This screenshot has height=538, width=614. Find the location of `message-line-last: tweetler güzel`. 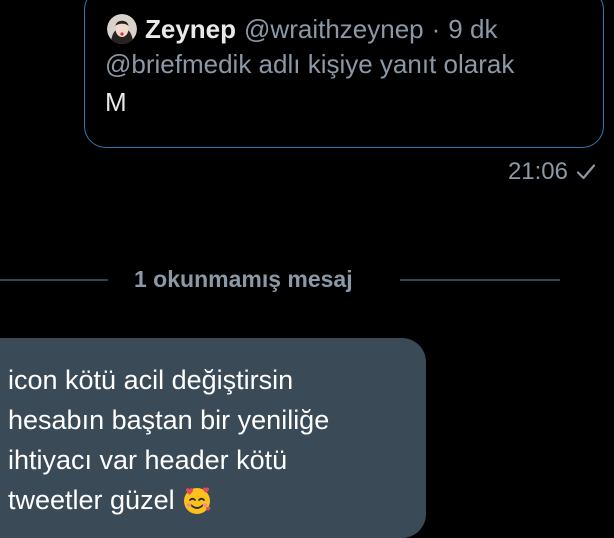

message-line-last: tweetler güzel is located at coordinates (168, 500).